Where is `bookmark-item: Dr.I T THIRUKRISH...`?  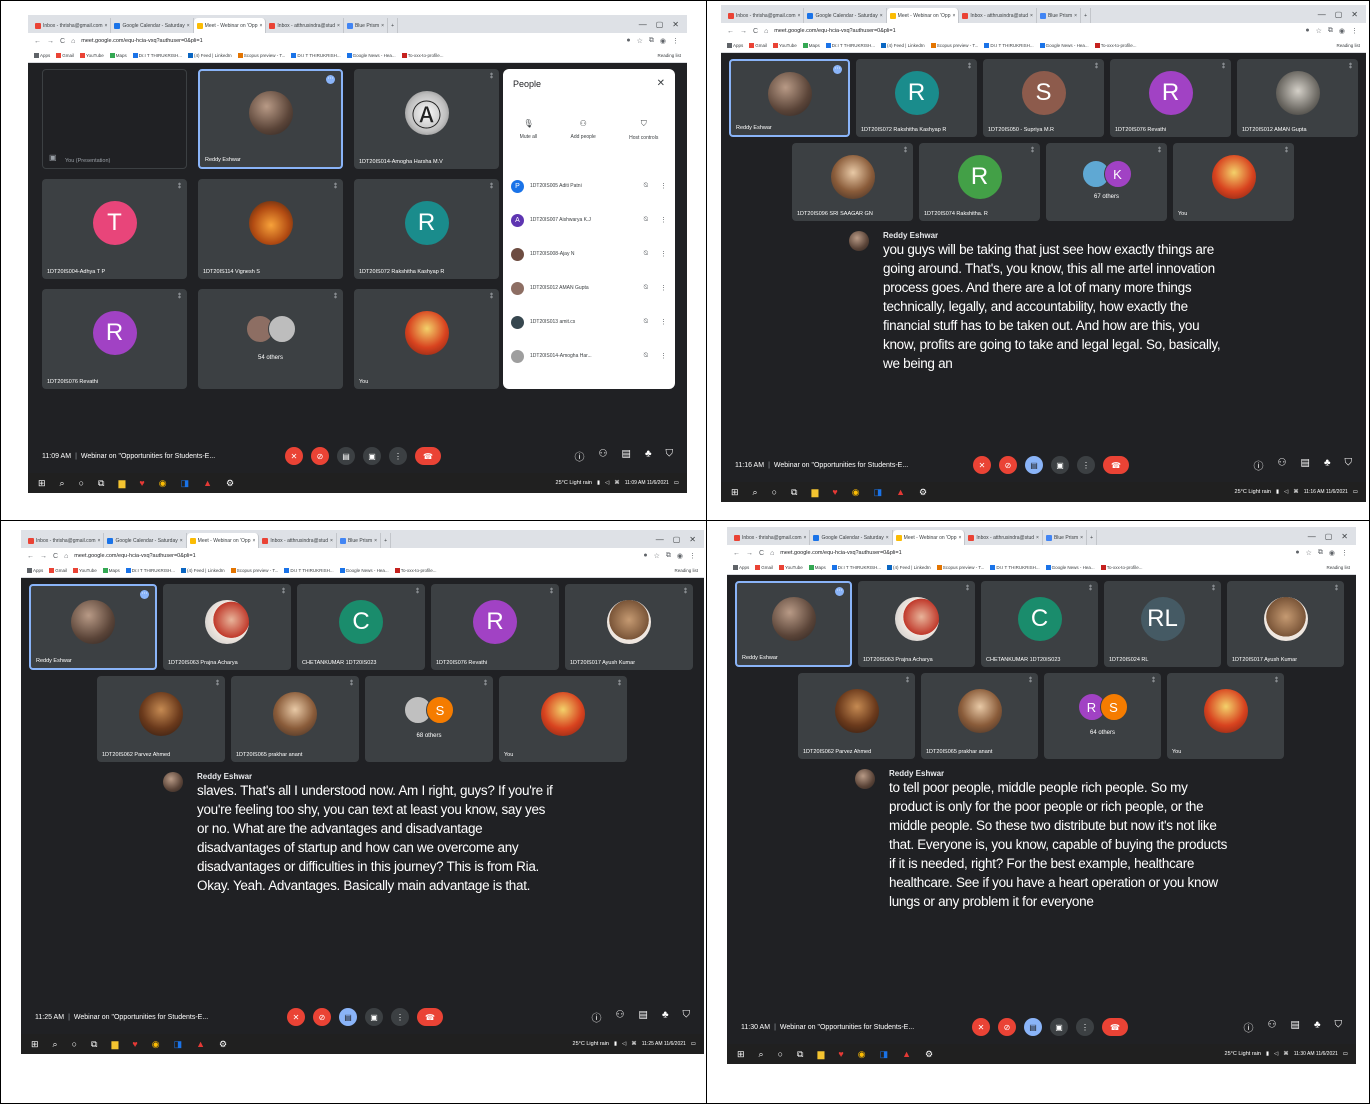
bookmark-item: Dr.I T THIRUKRISH... is located at coordinates (856, 568).